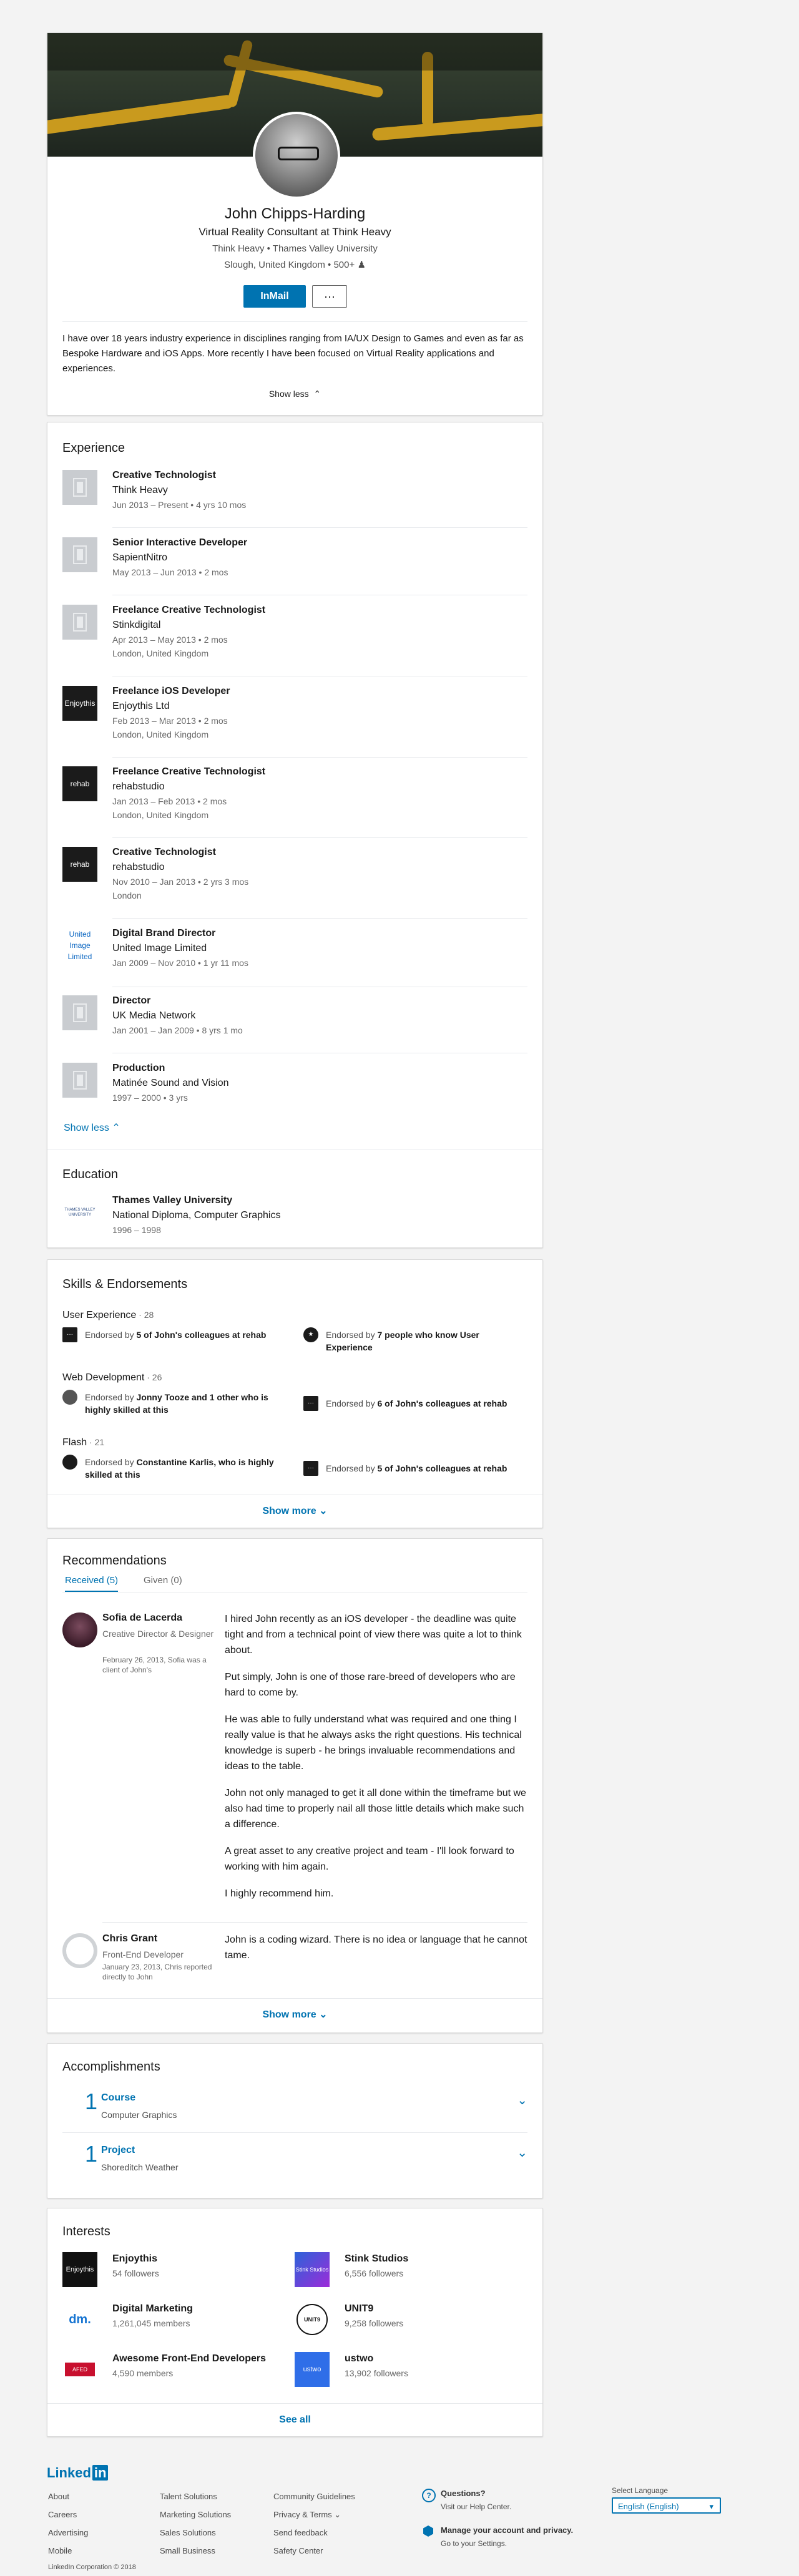 The width and height of the screenshot is (799, 2576). Describe the element at coordinates (298, 2550) in the screenshot. I see `footer-link: Safety Center` at that location.